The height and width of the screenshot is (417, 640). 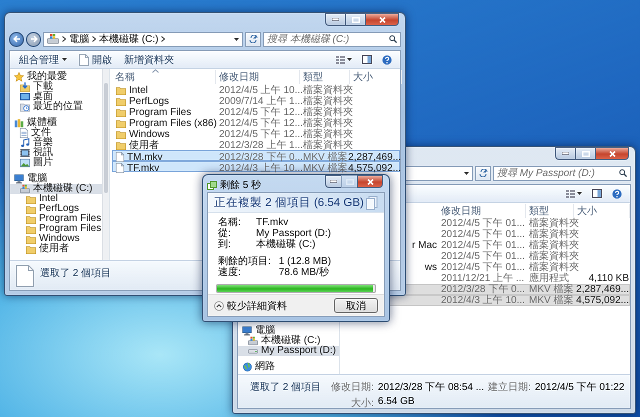 I want to click on field-value: My Passport (D:), so click(x=294, y=233).